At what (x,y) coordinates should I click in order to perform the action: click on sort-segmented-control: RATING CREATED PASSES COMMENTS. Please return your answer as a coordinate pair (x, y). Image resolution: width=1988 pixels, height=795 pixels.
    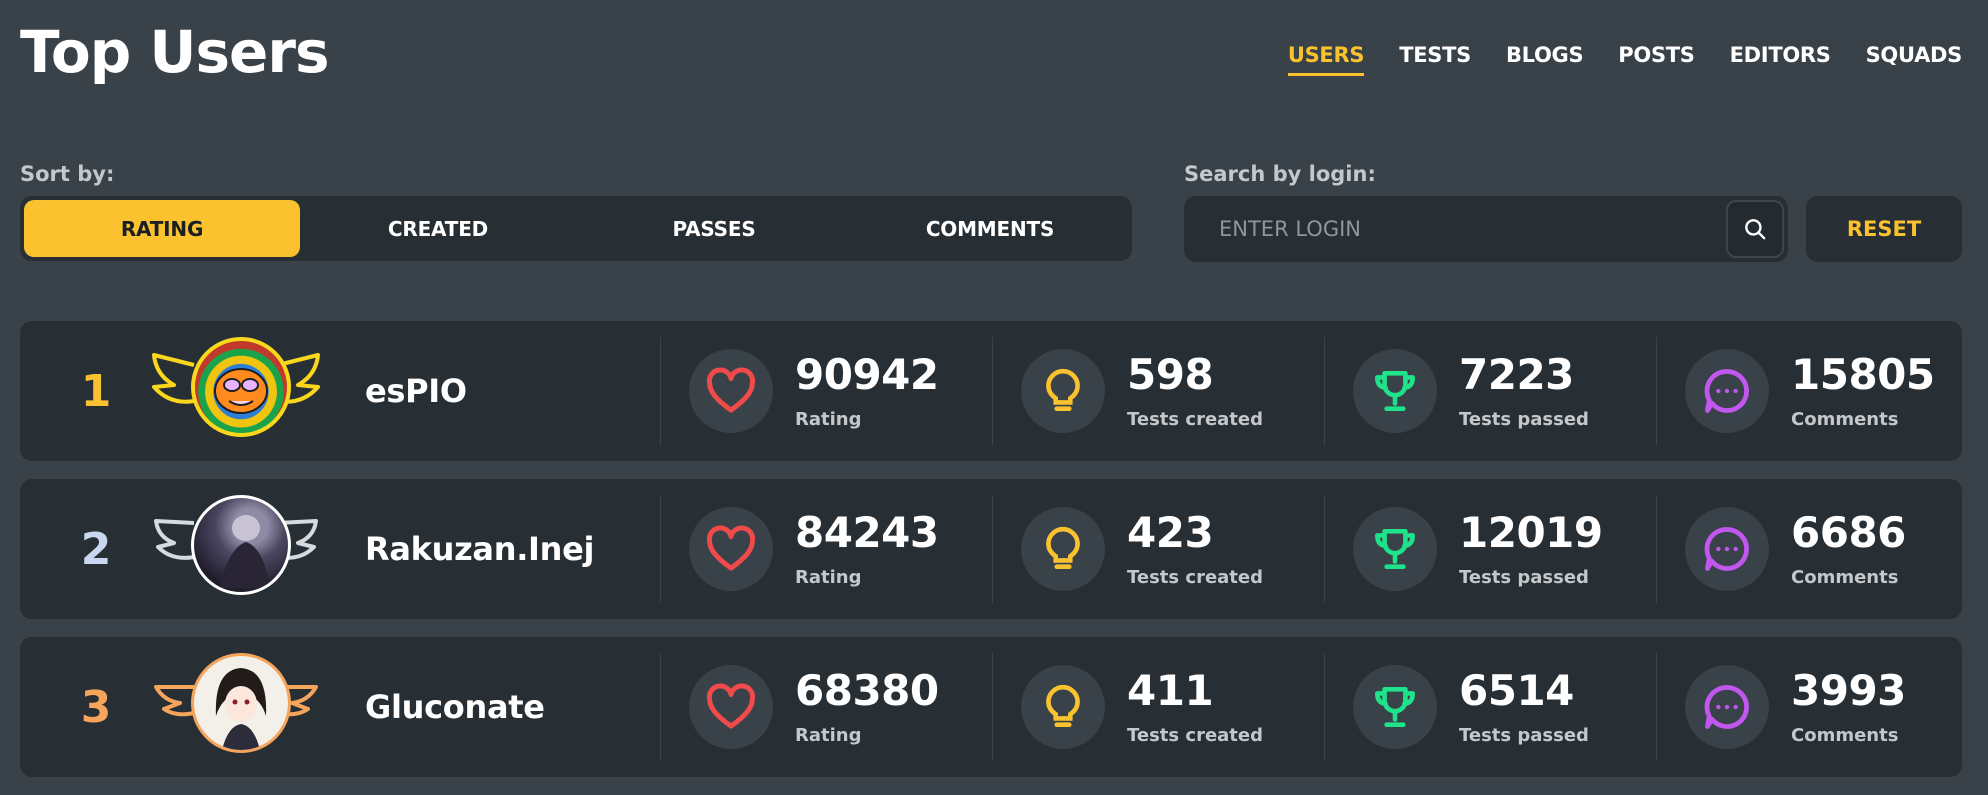
    Looking at the image, I should click on (576, 228).